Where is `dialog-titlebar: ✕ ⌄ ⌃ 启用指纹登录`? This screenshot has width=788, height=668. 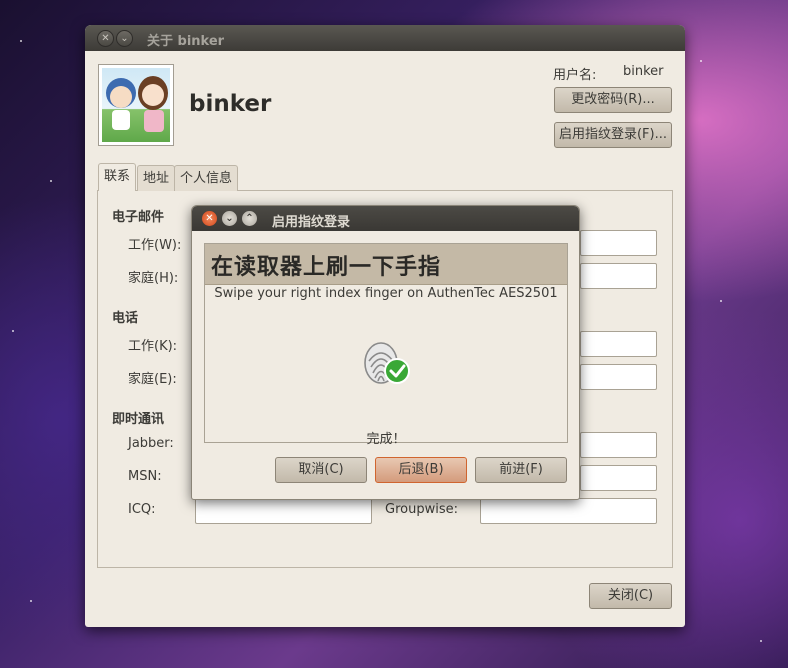 dialog-titlebar: ✕ ⌄ ⌃ 启用指纹登录 is located at coordinates (385, 218).